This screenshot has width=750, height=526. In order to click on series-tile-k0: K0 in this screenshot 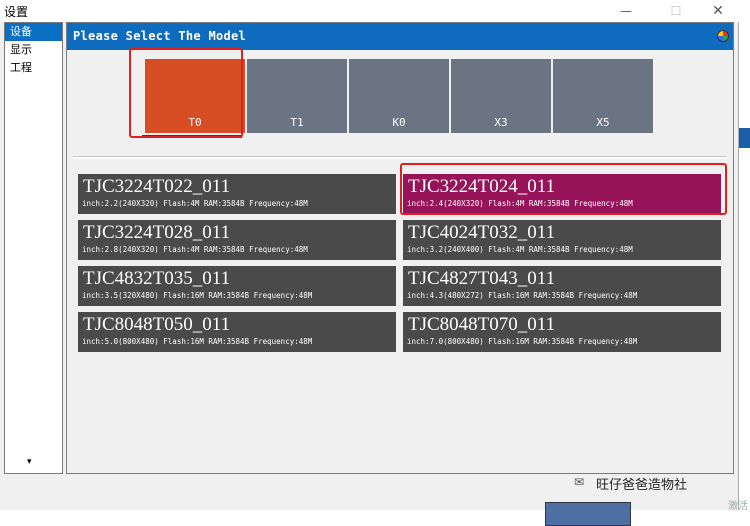, I will do `click(399, 96)`.